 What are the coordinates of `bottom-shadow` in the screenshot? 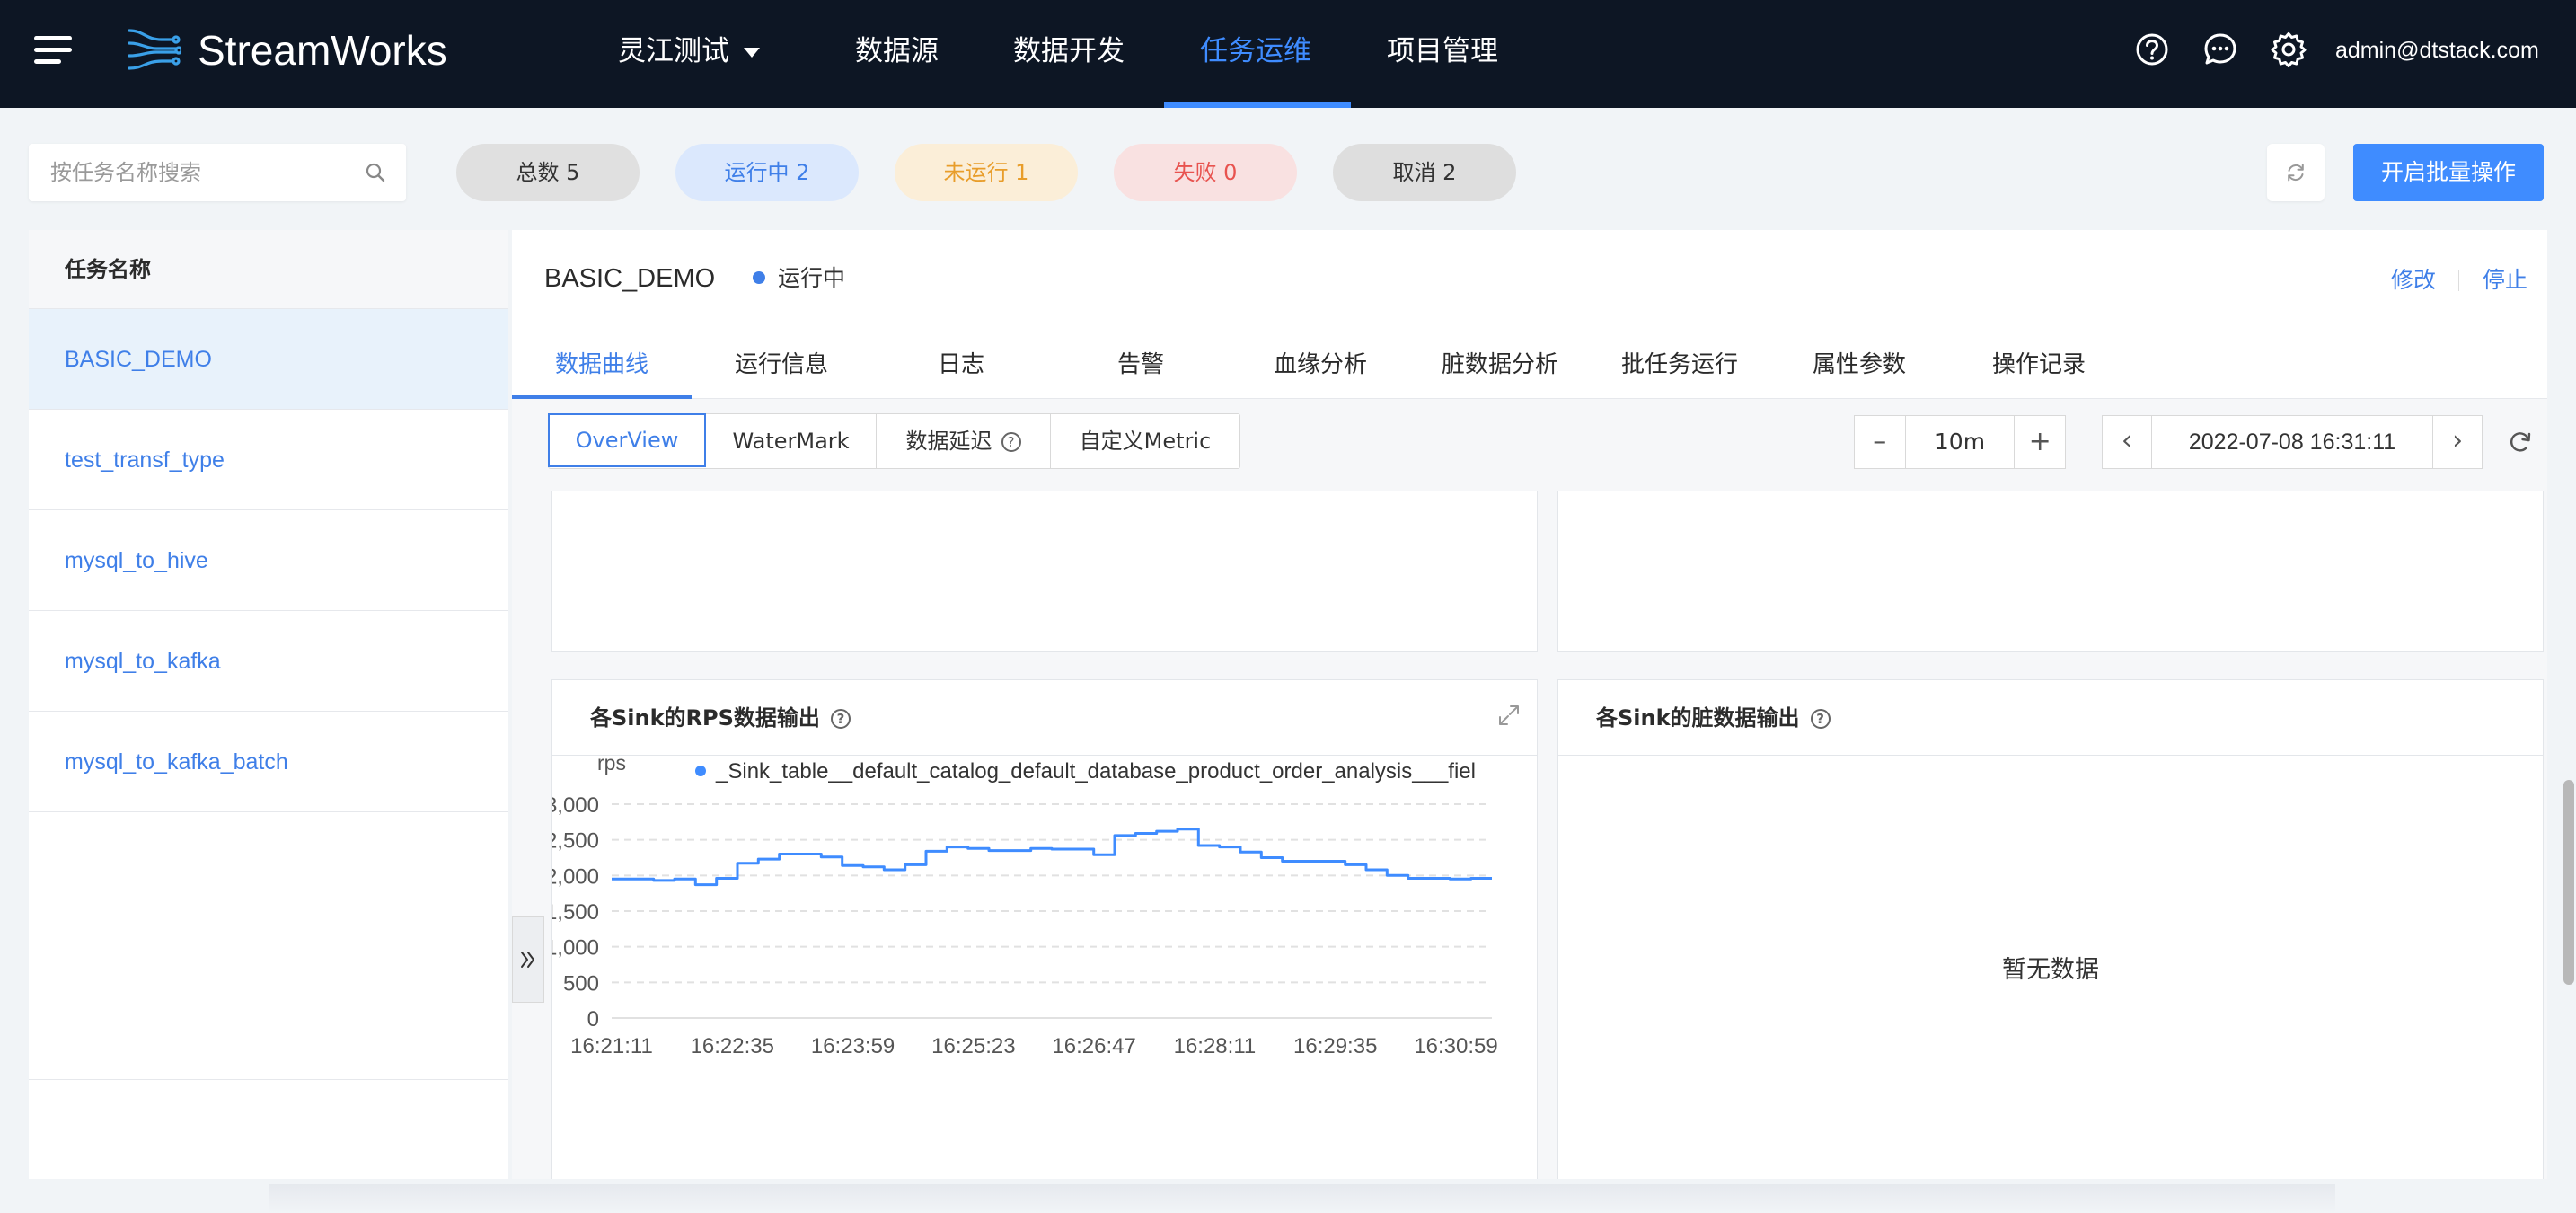 It's located at (1302, 1198).